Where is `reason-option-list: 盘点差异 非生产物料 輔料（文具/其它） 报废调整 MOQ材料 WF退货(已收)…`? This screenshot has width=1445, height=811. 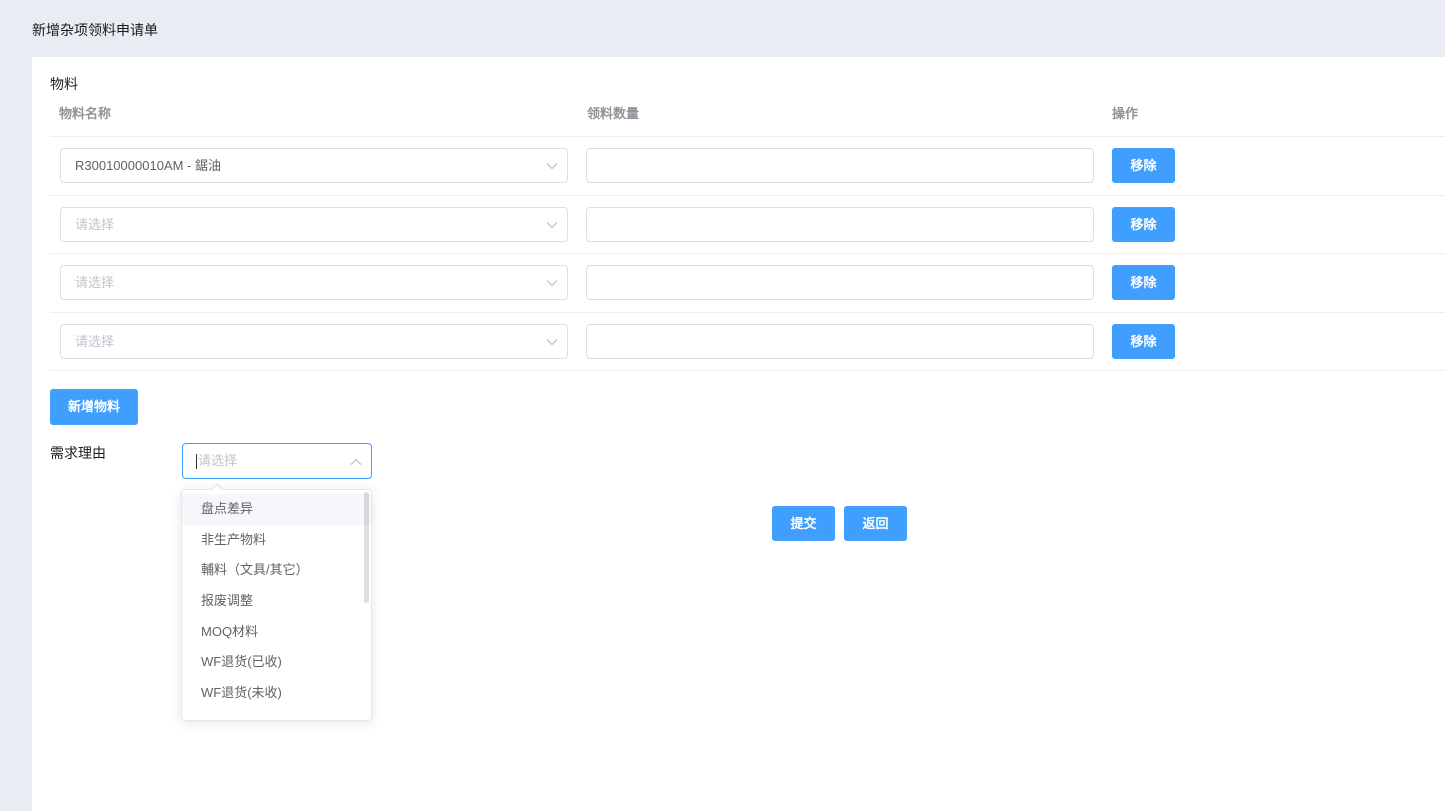 reason-option-list: 盘点差异 非生产物料 輔料（文具/其它） 报废调整 MOQ材料 WF退货(已收)… is located at coordinates (276, 601).